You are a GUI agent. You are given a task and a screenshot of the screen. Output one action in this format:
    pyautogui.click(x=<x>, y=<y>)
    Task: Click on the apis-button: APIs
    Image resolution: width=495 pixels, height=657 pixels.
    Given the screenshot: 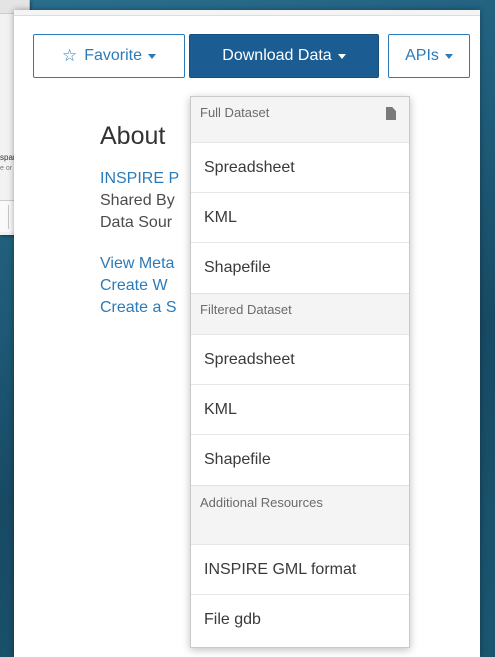 What is the action you would take?
    pyautogui.click(x=429, y=56)
    